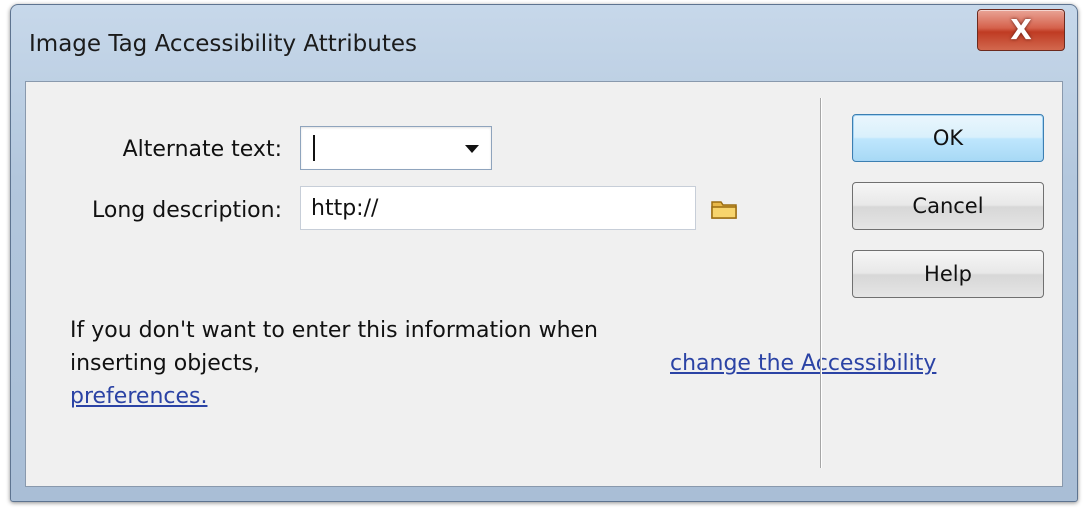 The height and width of the screenshot is (514, 1091). I want to click on text-caret, so click(314, 148).